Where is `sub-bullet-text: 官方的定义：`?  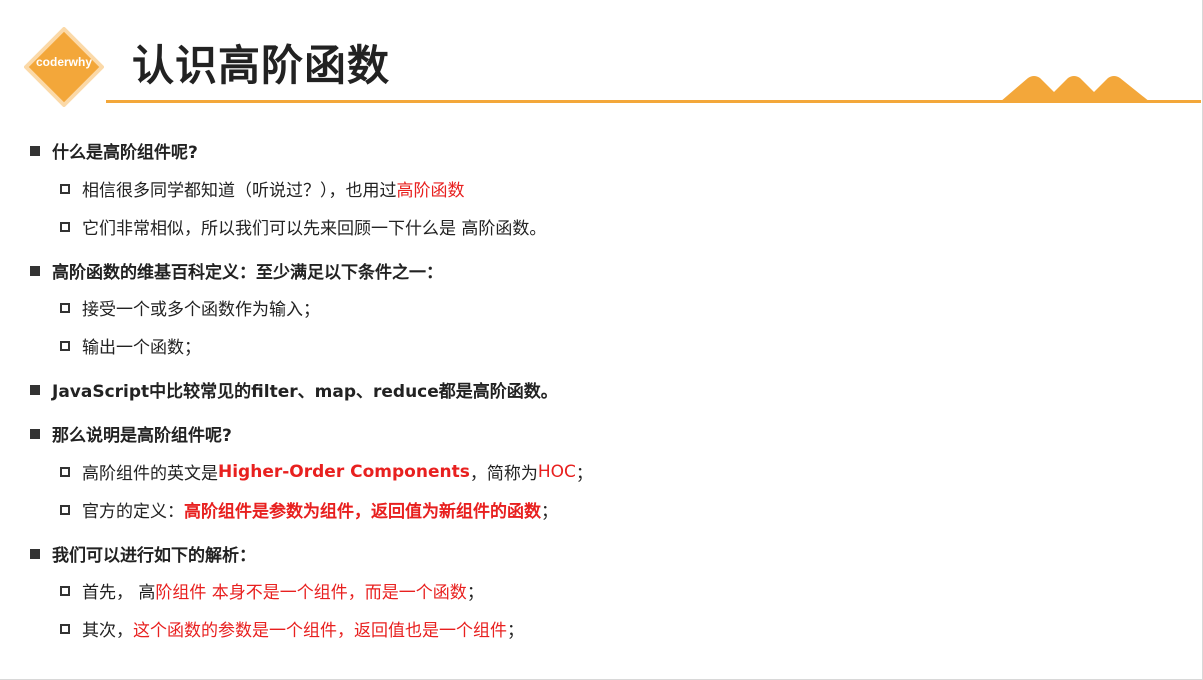 sub-bullet-text: 官方的定义： is located at coordinates (133, 512).